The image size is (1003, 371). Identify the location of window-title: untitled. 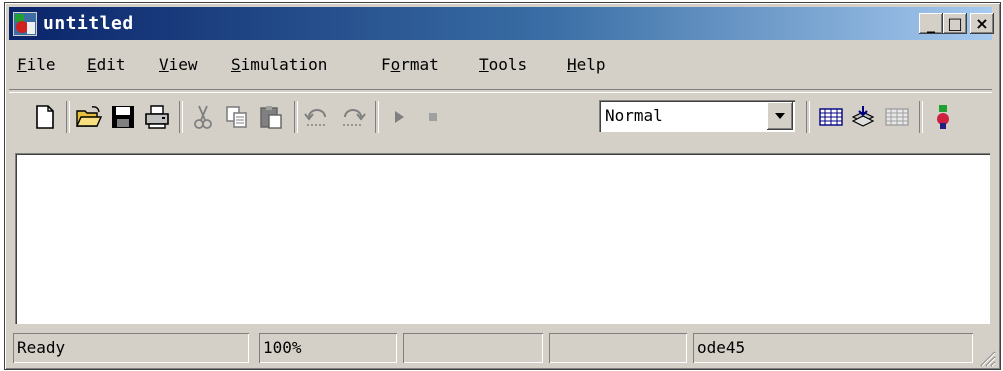
(88, 23).